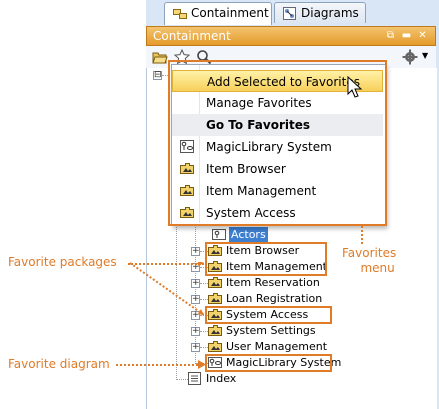  Describe the element at coordinates (62, 262) in the screenshot. I see `annotation-favorite-packages: Favorite packages` at that location.